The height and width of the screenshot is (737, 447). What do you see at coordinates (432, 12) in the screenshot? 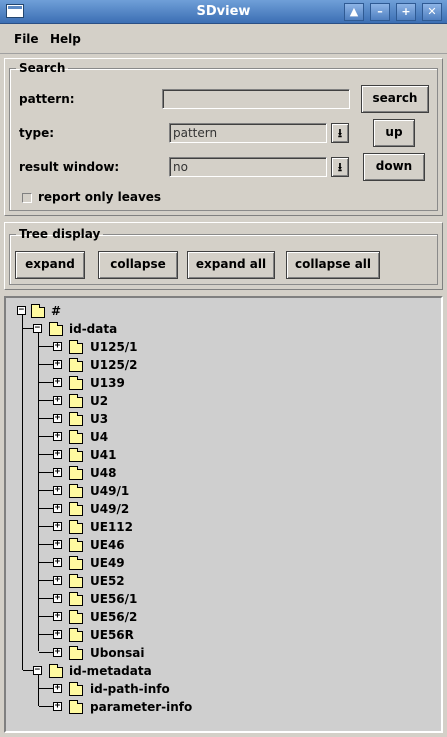
I see `close-icon: ✕` at bounding box center [432, 12].